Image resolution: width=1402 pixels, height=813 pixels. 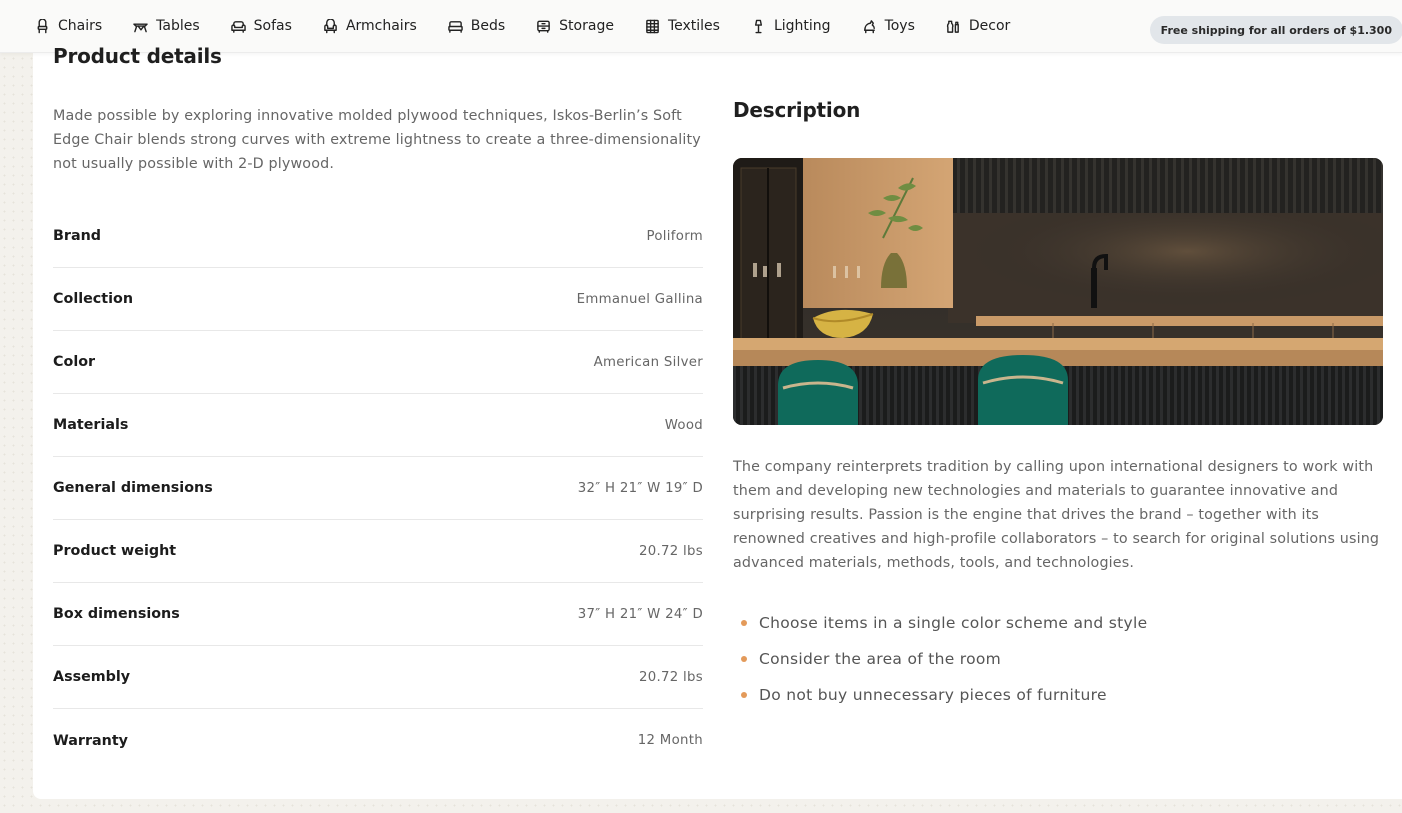 What do you see at coordinates (586, 26) in the screenshot?
I see `nav-label: Storage` at bounding box center [586, 26].